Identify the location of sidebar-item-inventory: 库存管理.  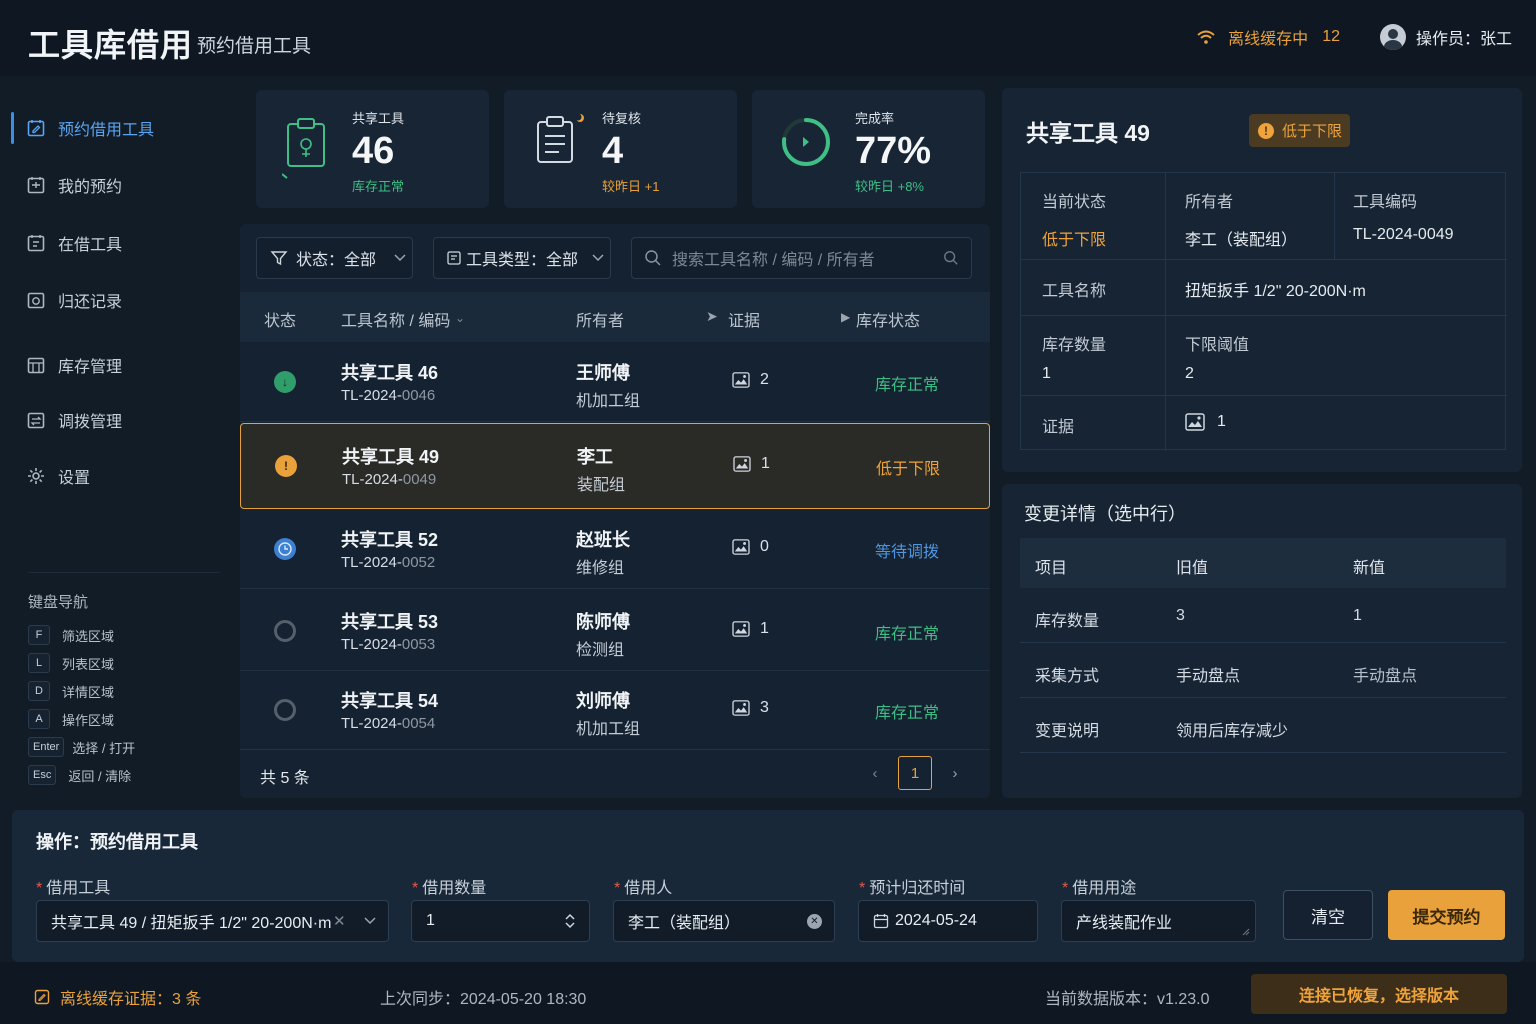
(116, 365).